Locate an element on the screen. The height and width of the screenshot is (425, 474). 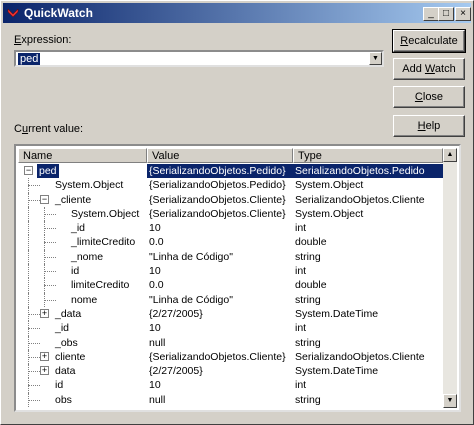
table-row: _obs null string is located at coordinates (230, 342).